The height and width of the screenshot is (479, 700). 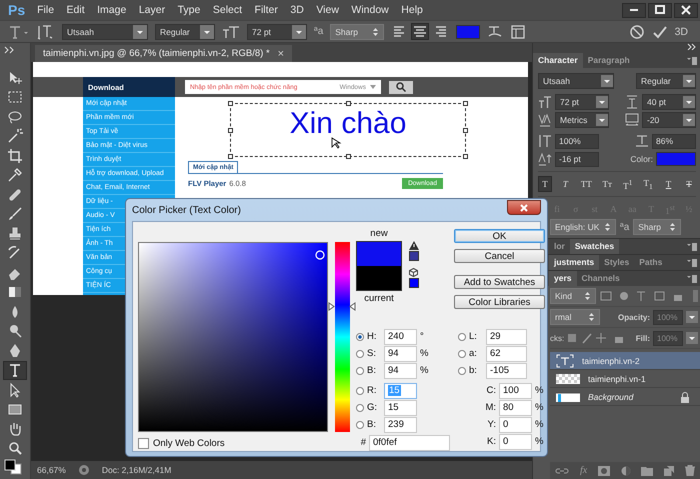 I want to click on panel-tab: yers, so click(x=562, y=278).